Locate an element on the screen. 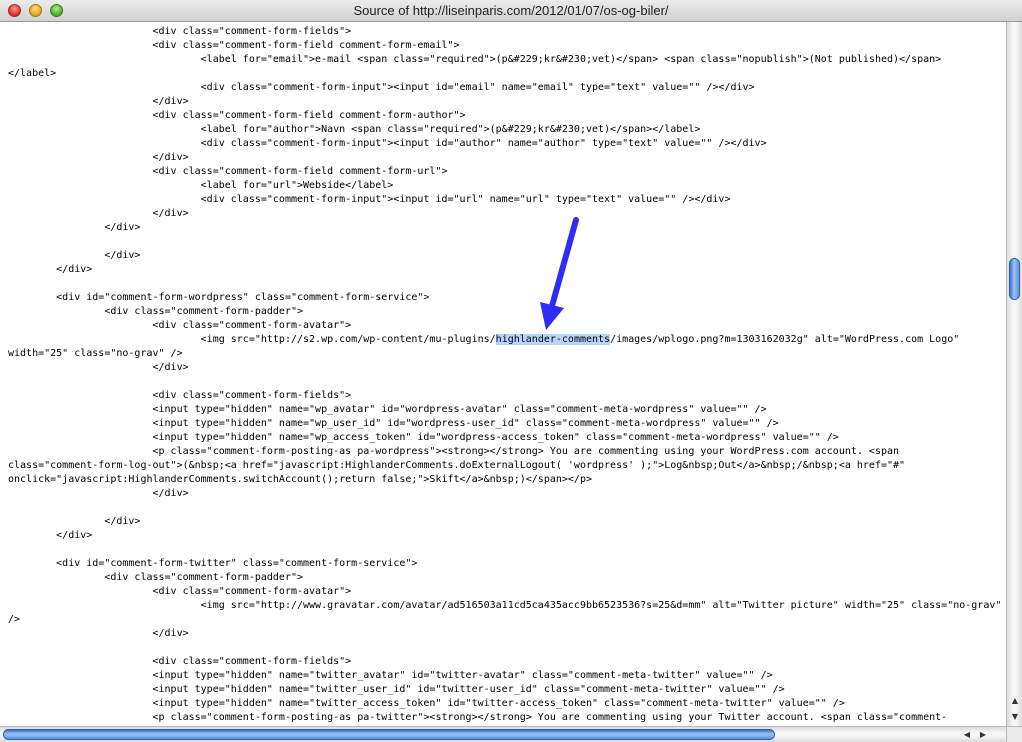 This screenshot has width=1022, height=742. source-line: </label> is located at coordinates (32, 73).